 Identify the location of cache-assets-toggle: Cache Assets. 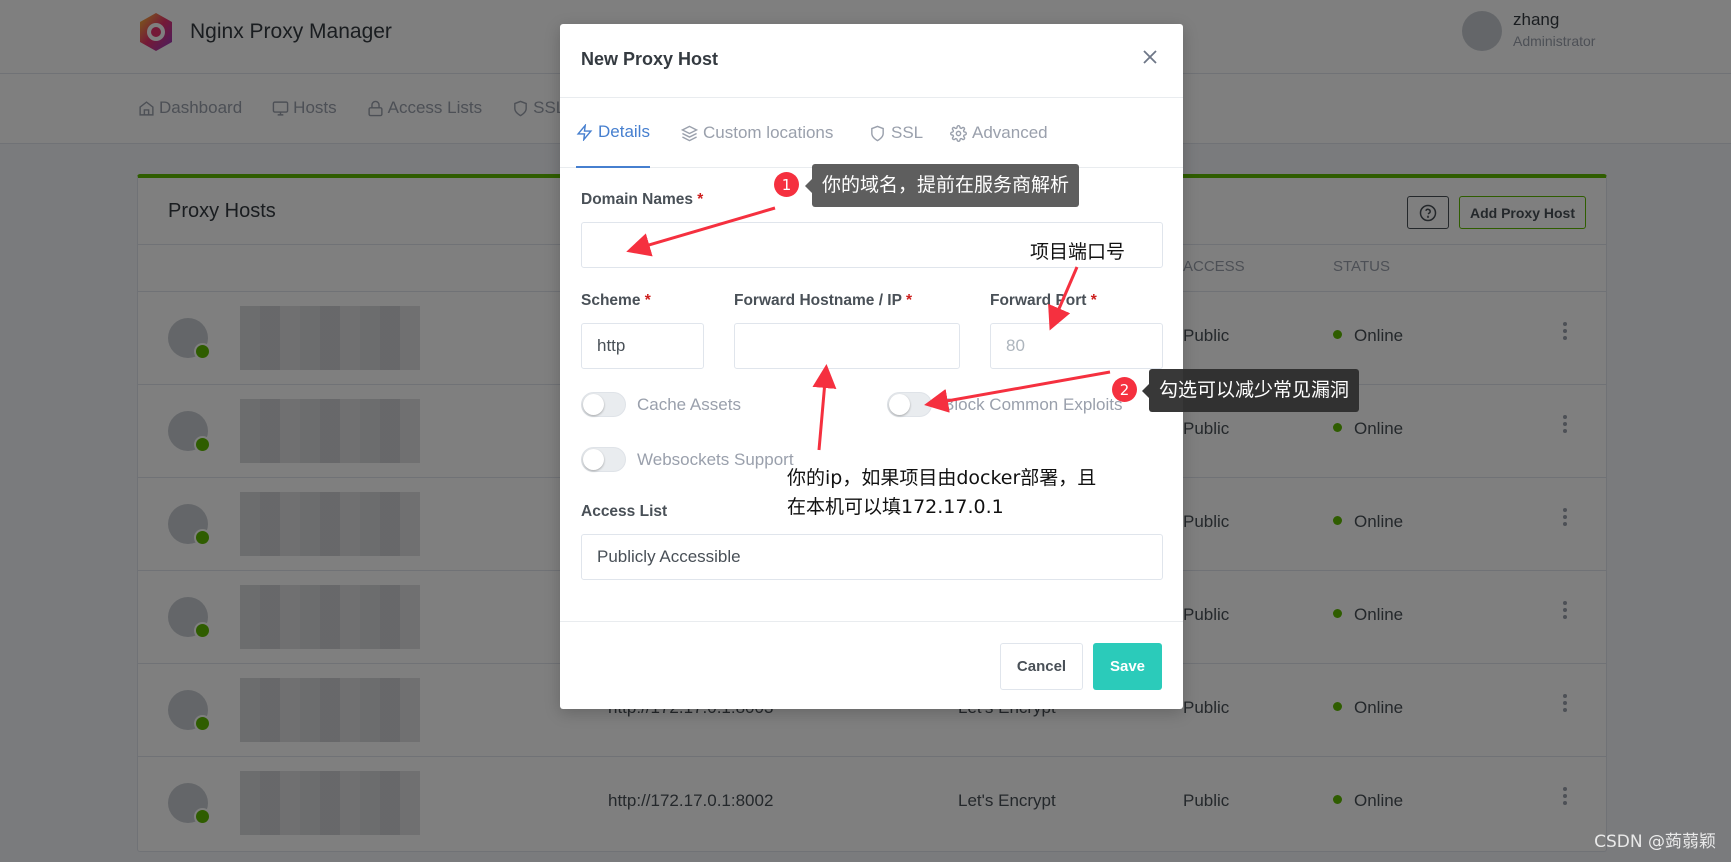
(661, 404).